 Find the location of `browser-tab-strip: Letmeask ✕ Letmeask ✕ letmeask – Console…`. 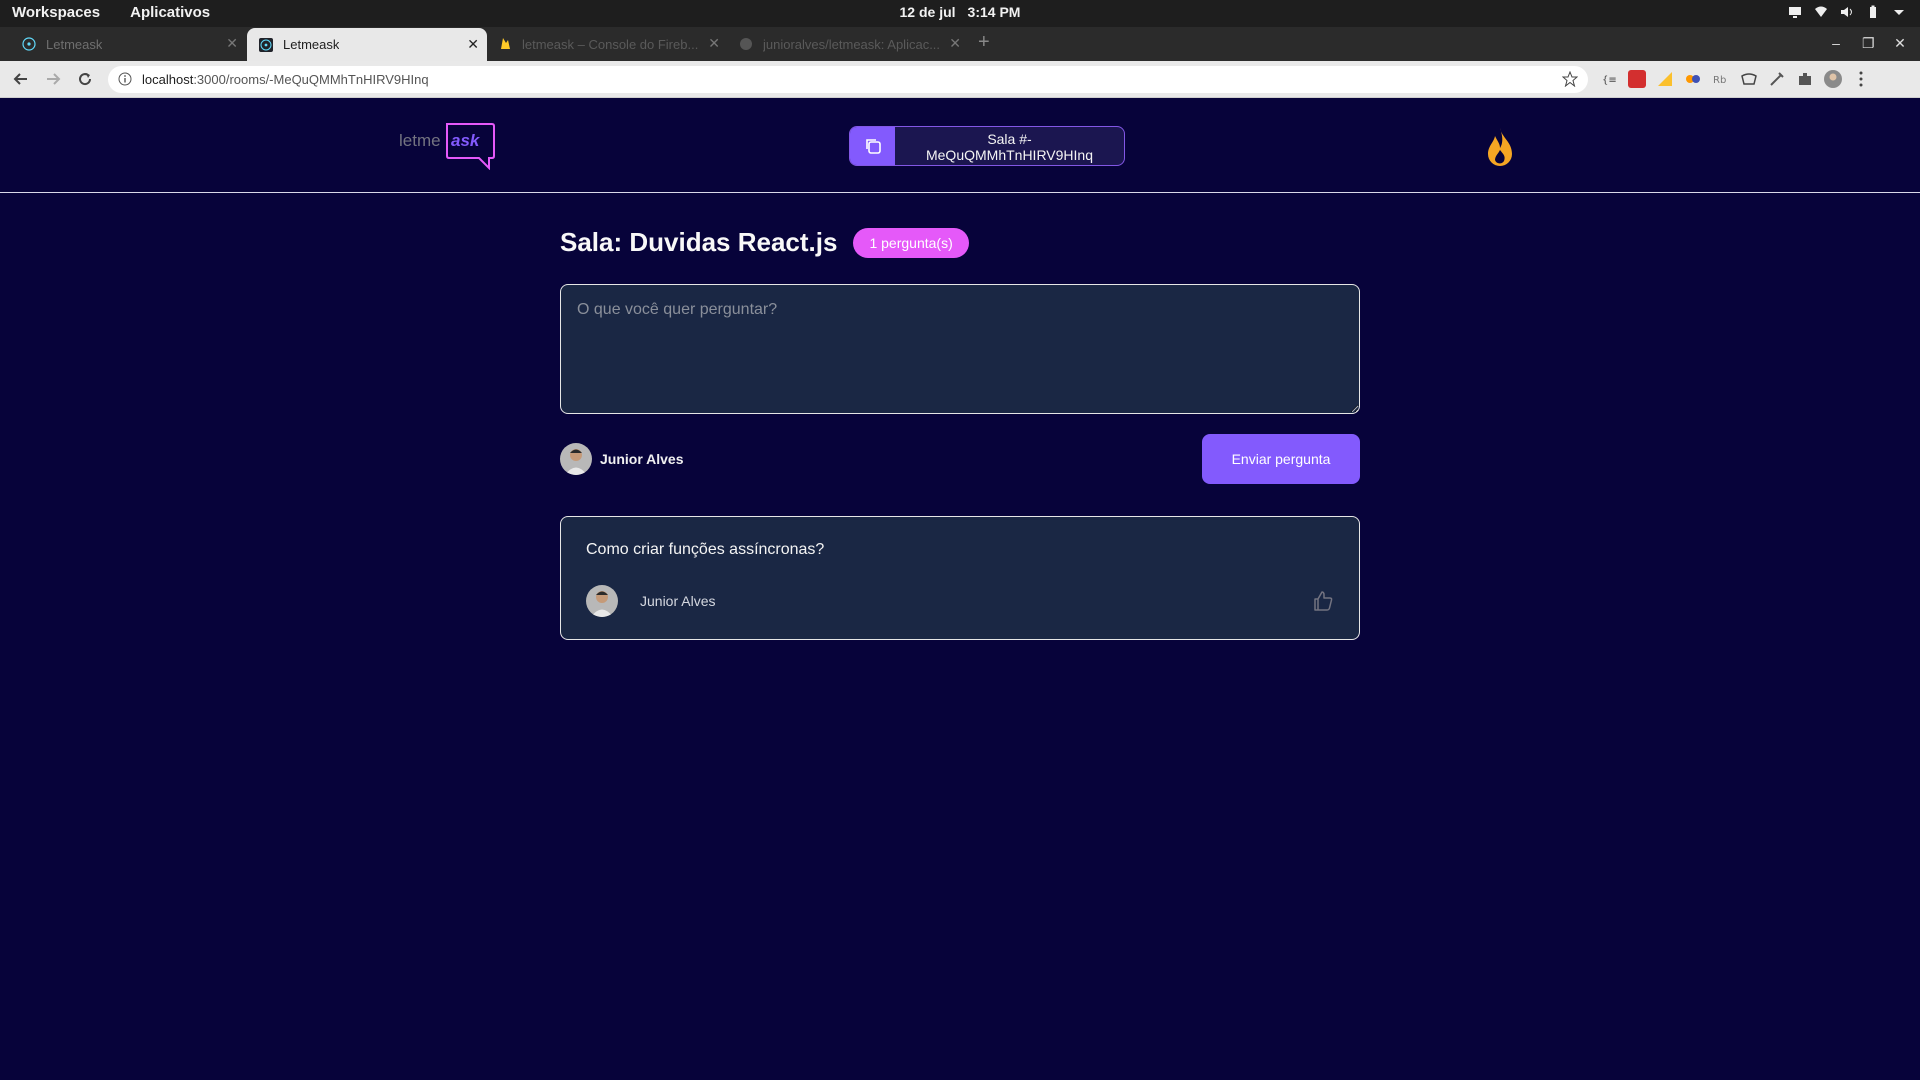

browser-tab-strip: Letmeask ✕ Letmeask ✕ letmeask – Console… is located at coordinates (960, 44).